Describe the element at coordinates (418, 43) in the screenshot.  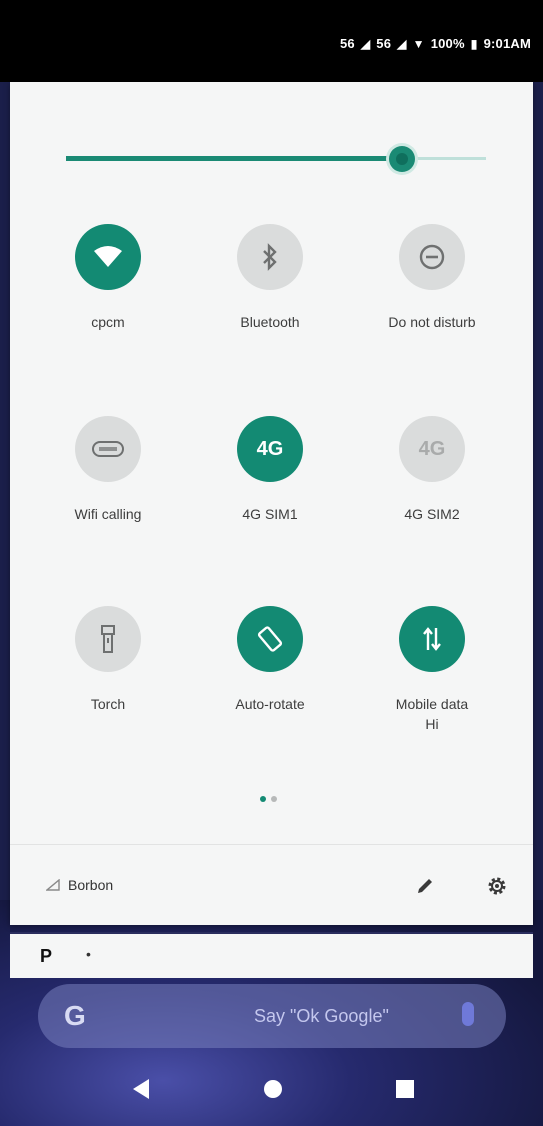
I see `wifi-status-icon: ▼` at that location.